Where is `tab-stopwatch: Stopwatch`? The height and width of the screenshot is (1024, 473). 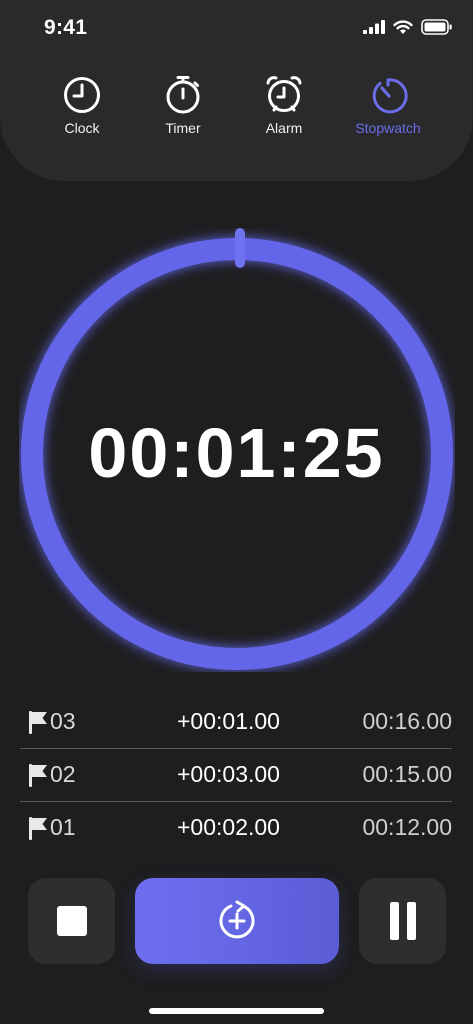
tab-stopwatch: Stopwatch is located at coordinates (388, 105).